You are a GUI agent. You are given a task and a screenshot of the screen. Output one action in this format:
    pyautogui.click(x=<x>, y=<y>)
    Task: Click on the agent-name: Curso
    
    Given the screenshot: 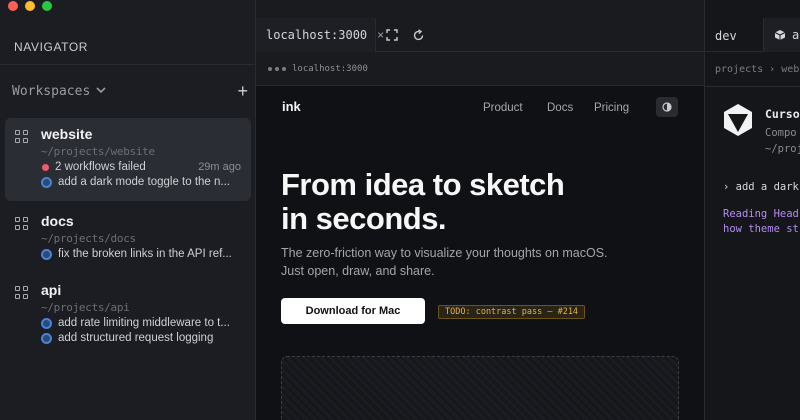 What is the action you would take?
    pyautogui.click(x=782, y=114)
    